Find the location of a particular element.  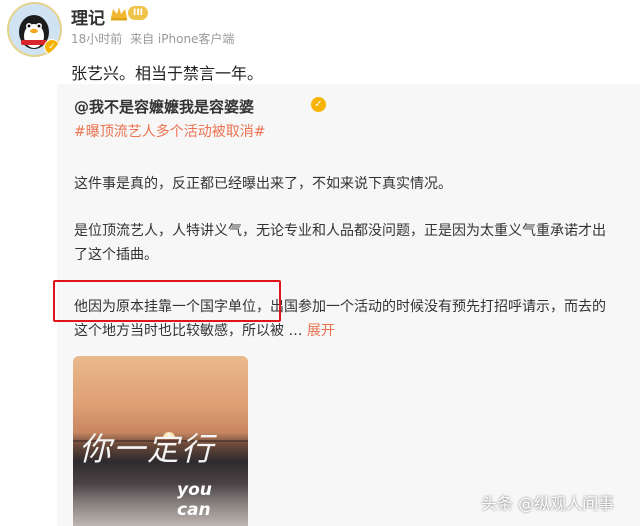

member-level-badge: III is located at coordinates (138, 13).